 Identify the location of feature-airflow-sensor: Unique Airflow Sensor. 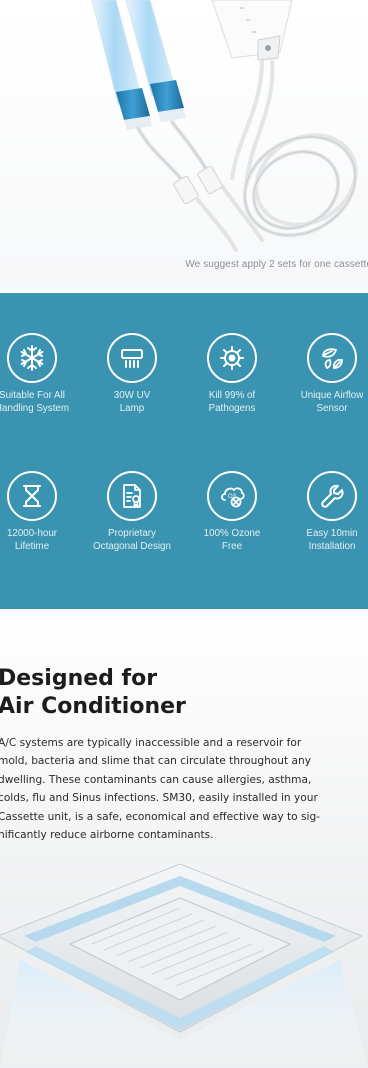
(322, 374).